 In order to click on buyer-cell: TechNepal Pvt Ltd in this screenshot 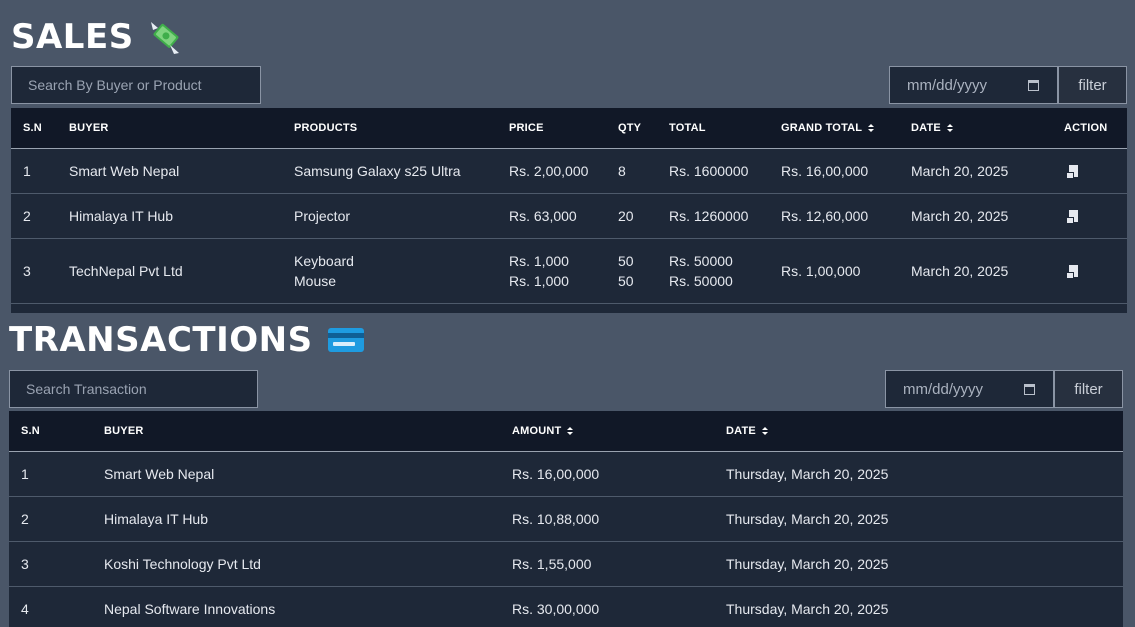, I will do `click(126, 271)`.